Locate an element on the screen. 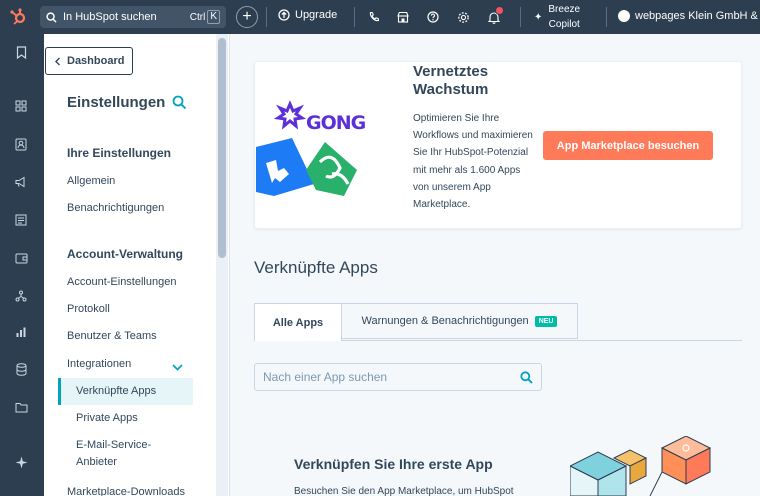  breeze-label: Breeze is located at coordinates (564, 9).